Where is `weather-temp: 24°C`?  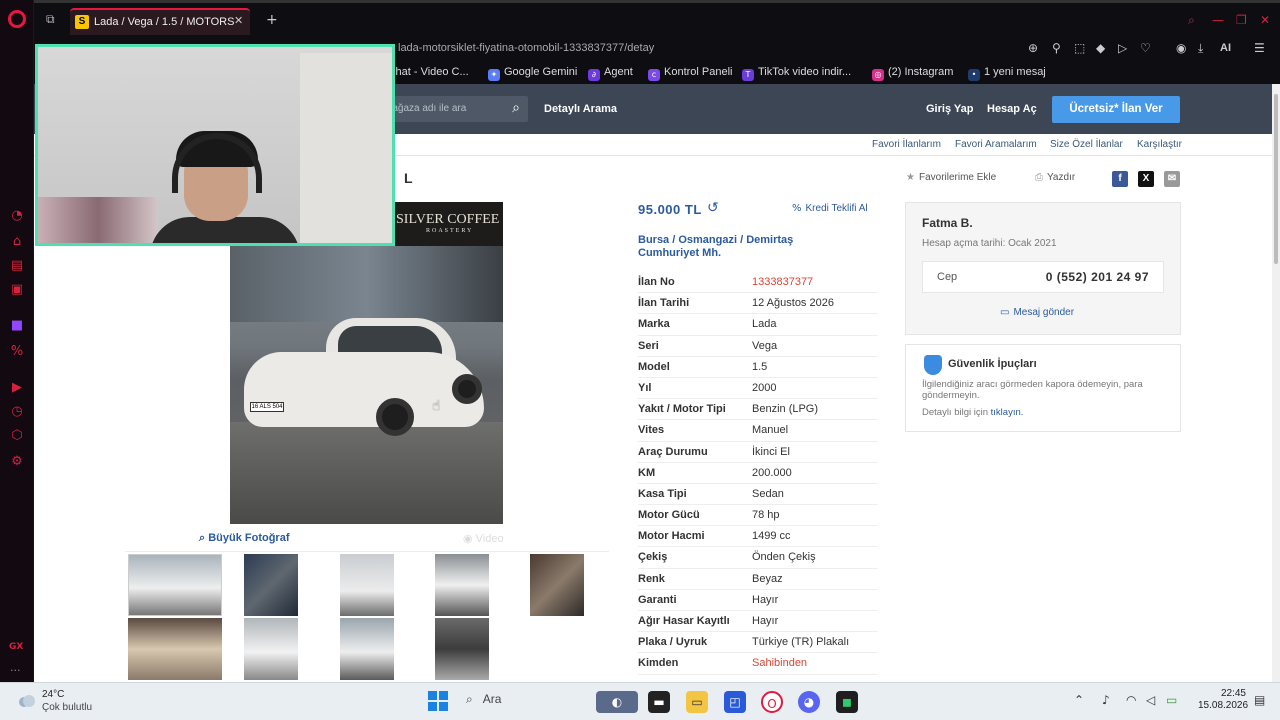
weather-temp: 24°C is located at coordinates (53, 694).